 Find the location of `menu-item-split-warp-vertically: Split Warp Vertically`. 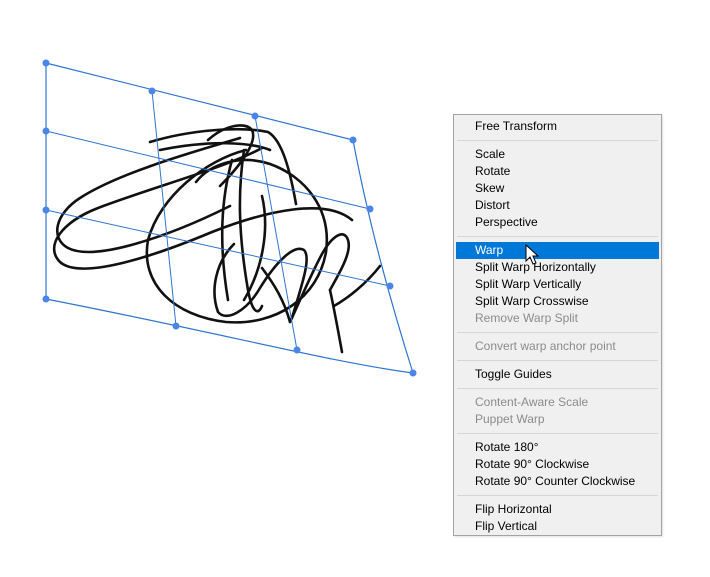

menu-item-split-warp-vertically: Split Warp Vertically is located at coordinates (557, 284).